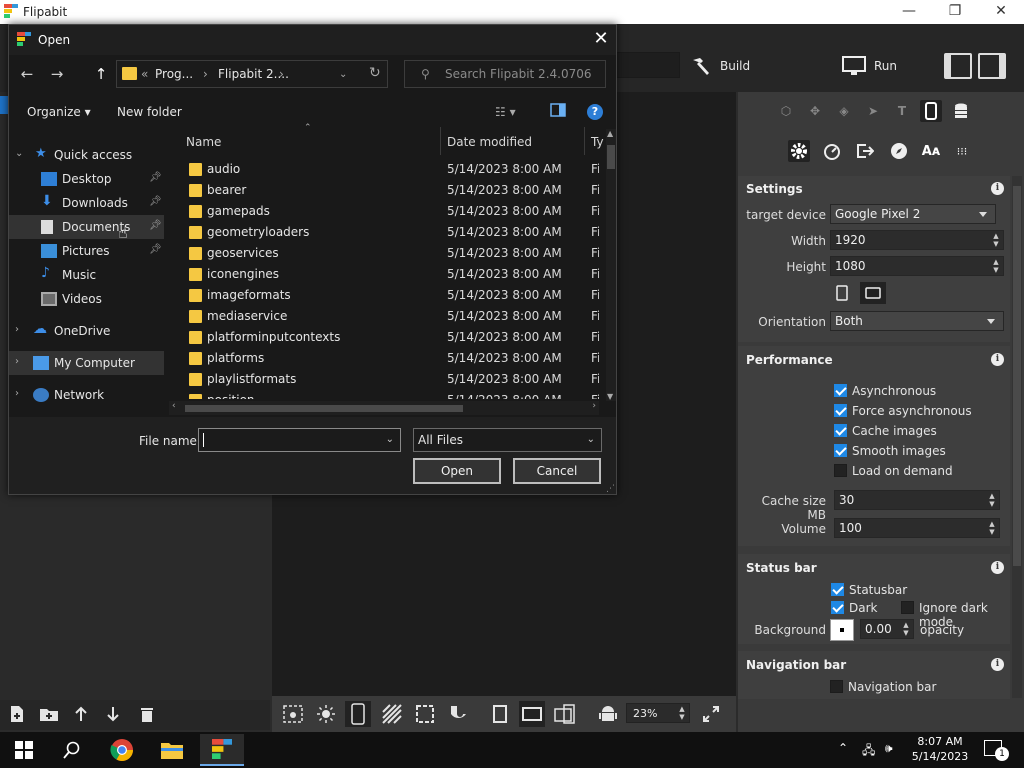  Describe the element at coordinates (955, 12) in the screenshot. I see `maximize-button: ❐` at that location.